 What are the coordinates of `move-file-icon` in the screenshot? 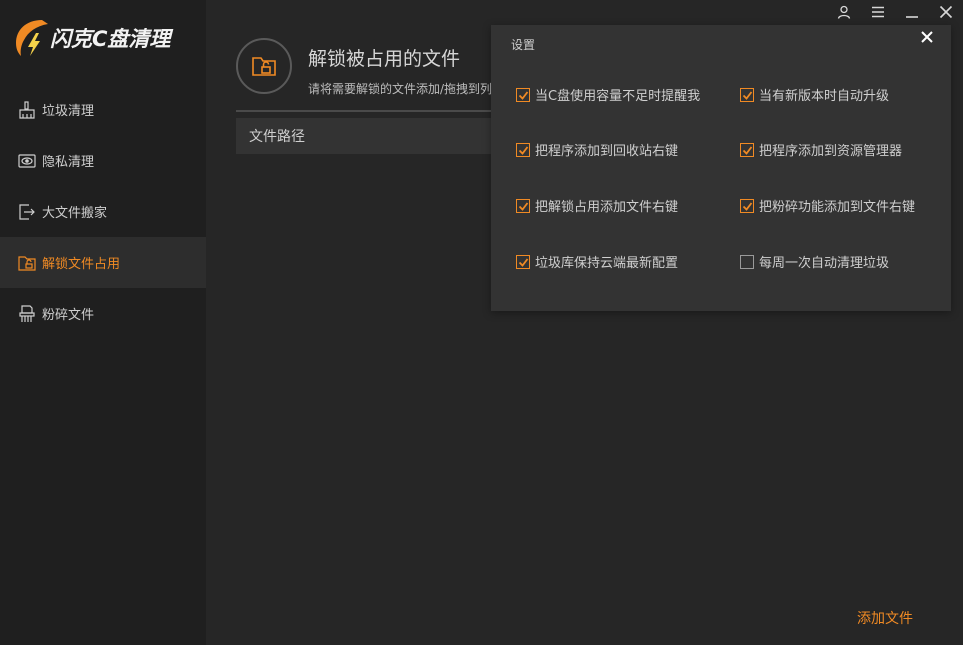 It's located at (27, 212).